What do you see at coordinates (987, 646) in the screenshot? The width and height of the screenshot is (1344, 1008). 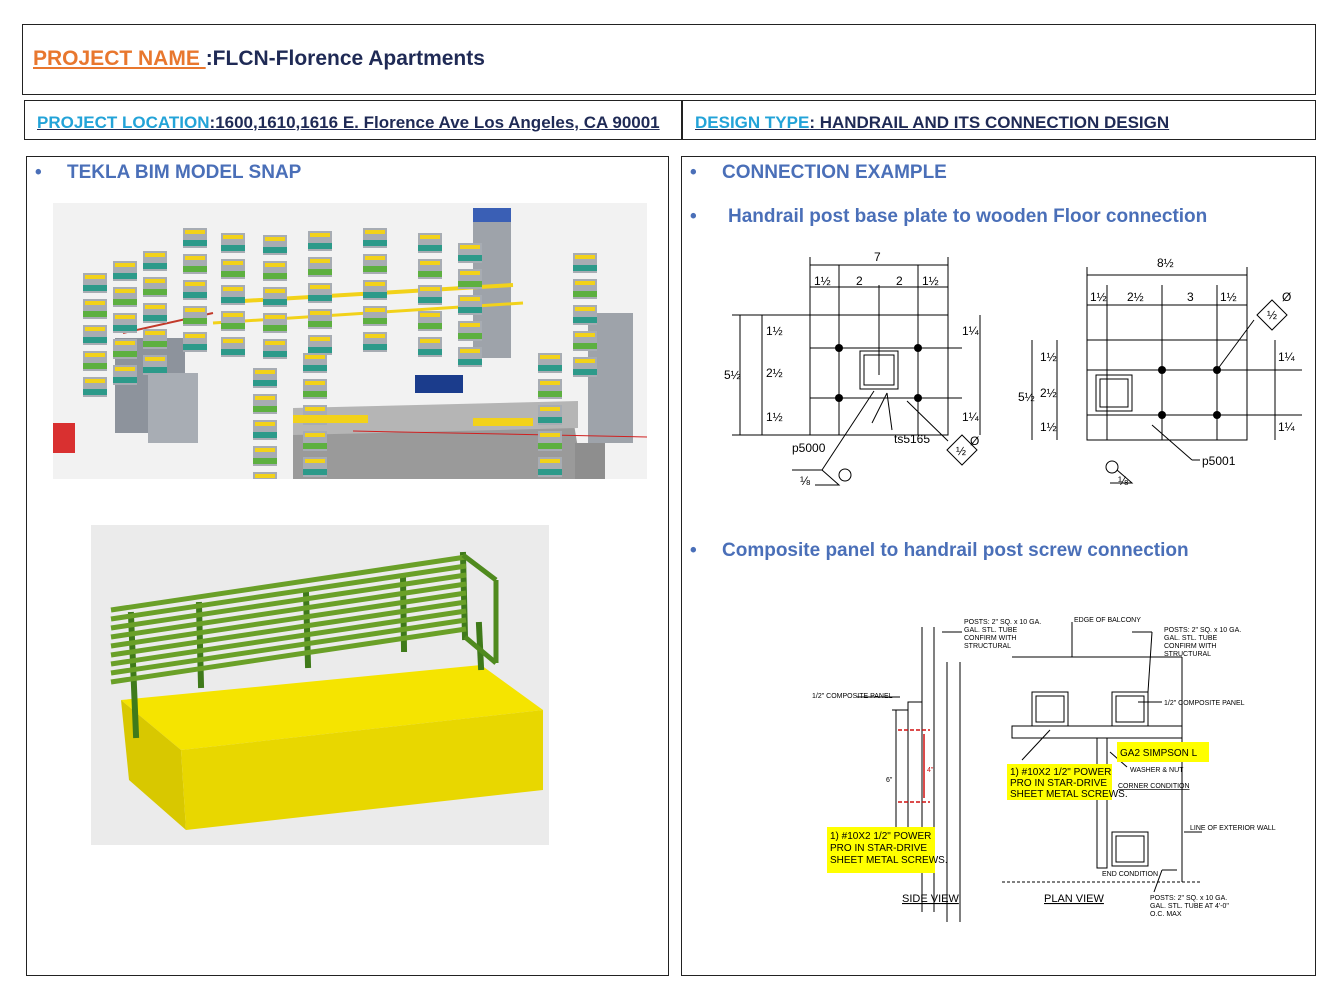 I see `posts-note-a4: STRUCTURAL` at bounding box center [987, 646].